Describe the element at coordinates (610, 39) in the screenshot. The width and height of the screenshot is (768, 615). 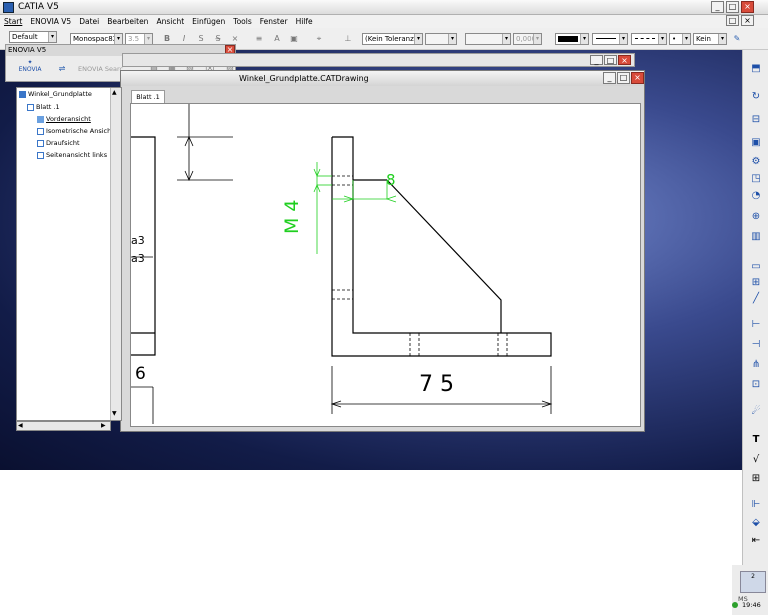
I see `linetype-combo: ▾` at that location.